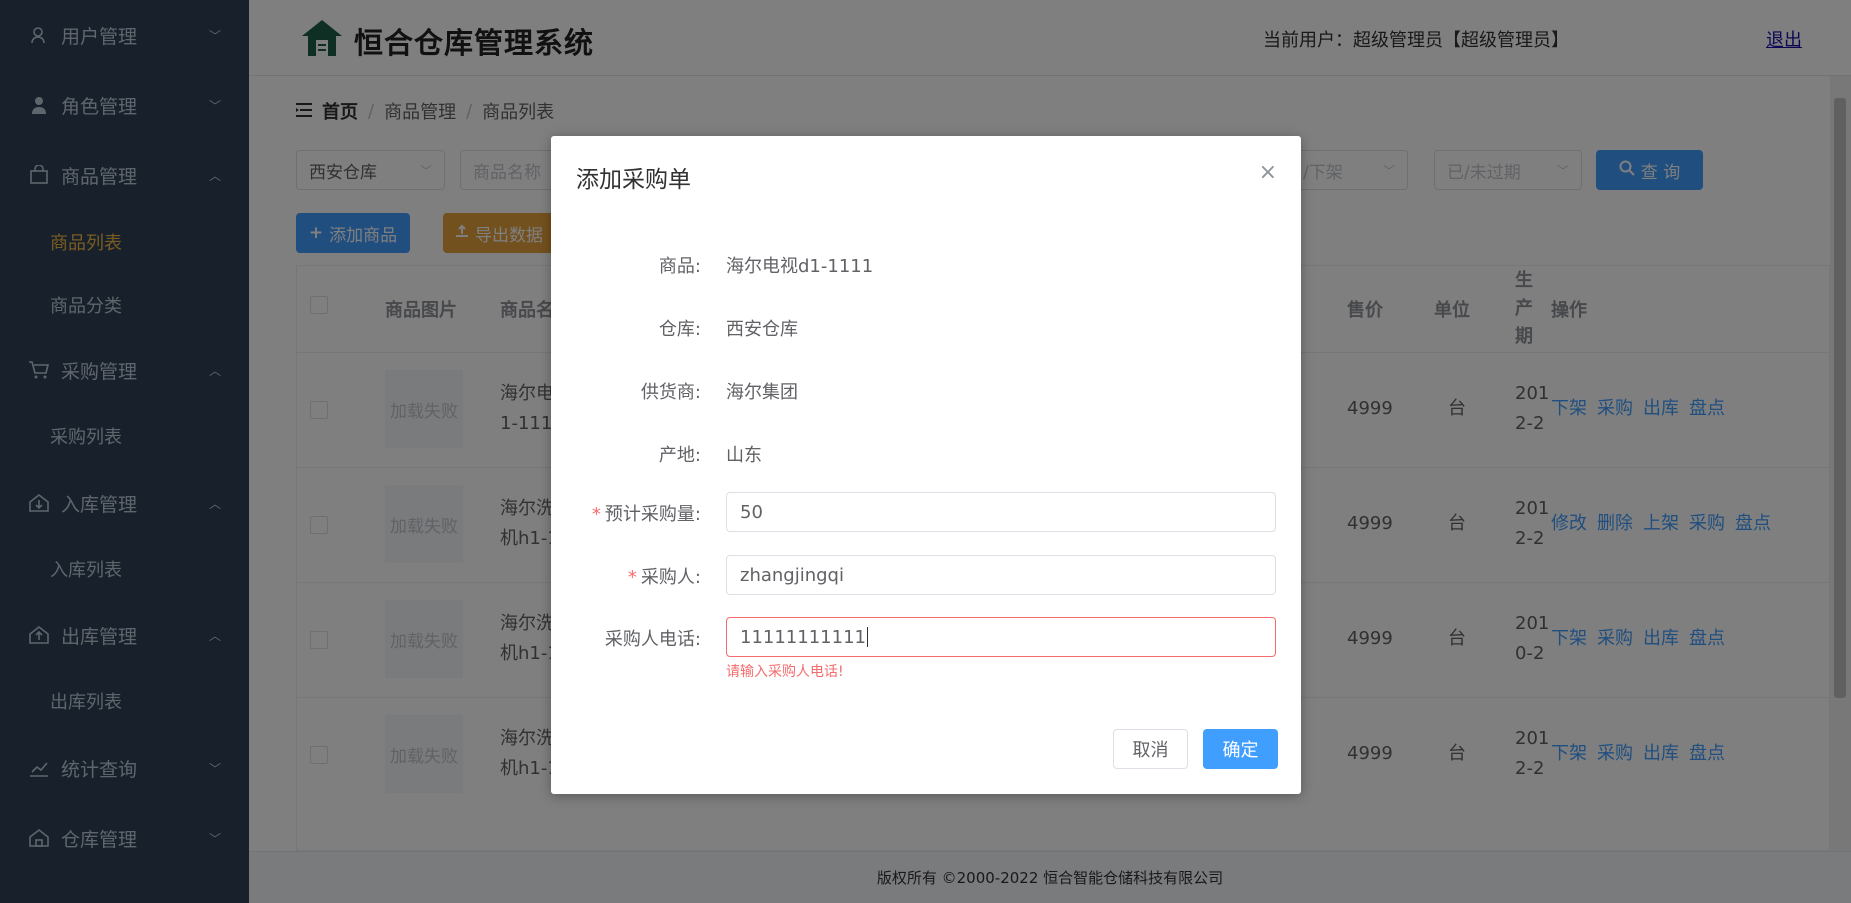 This screenshot has height=903, width=1851. I want to click on quantity-label: * 预计采购量:, so click(601, 513).